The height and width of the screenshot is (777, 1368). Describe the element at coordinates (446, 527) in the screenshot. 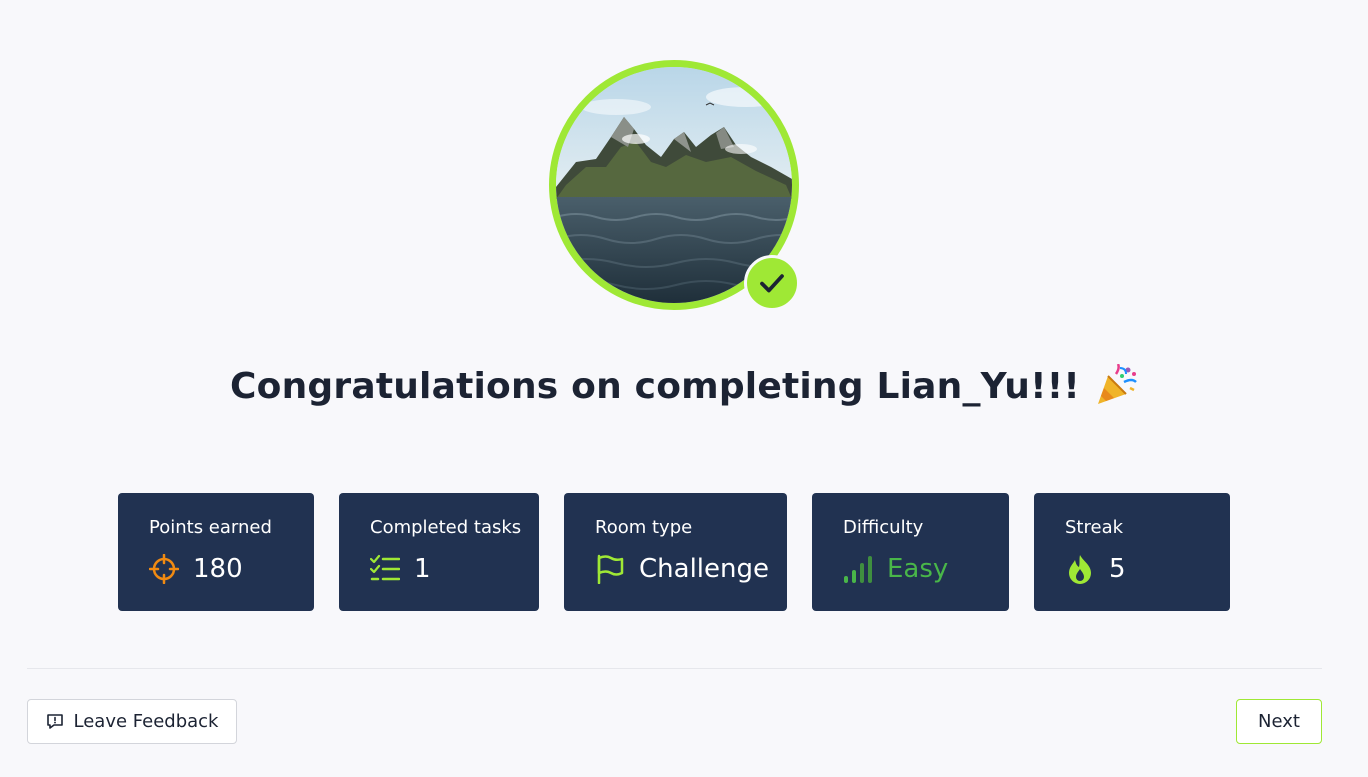

I see `tasks-label: Completed tasks` at that location.